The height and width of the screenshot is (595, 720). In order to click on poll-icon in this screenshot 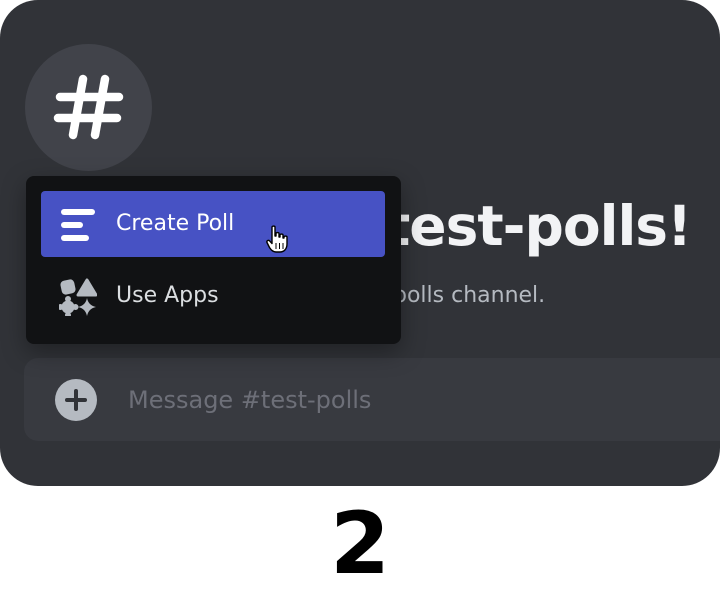, I will do `click(78, 225)`.